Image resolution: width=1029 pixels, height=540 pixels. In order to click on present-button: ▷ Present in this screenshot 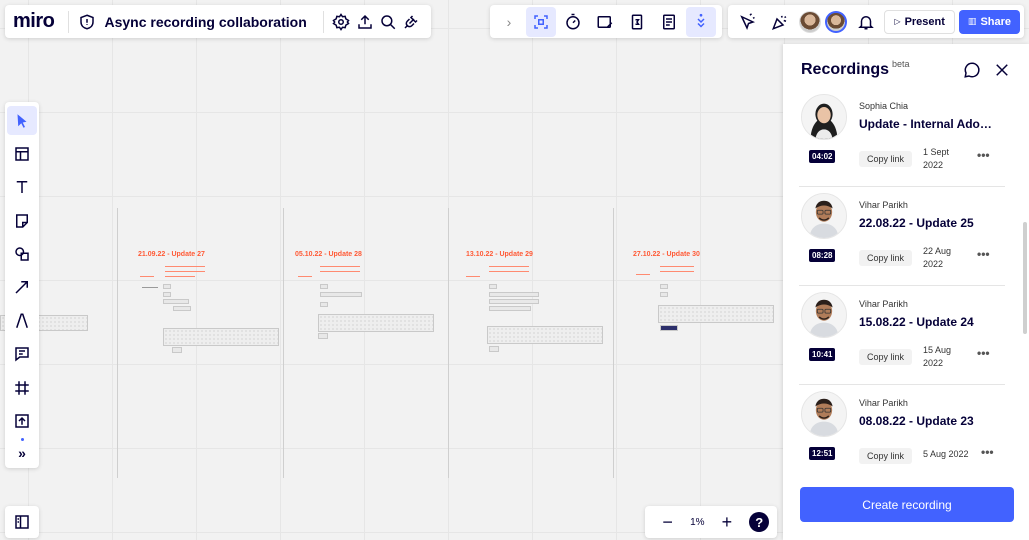, I will do `click(919, 21)`.